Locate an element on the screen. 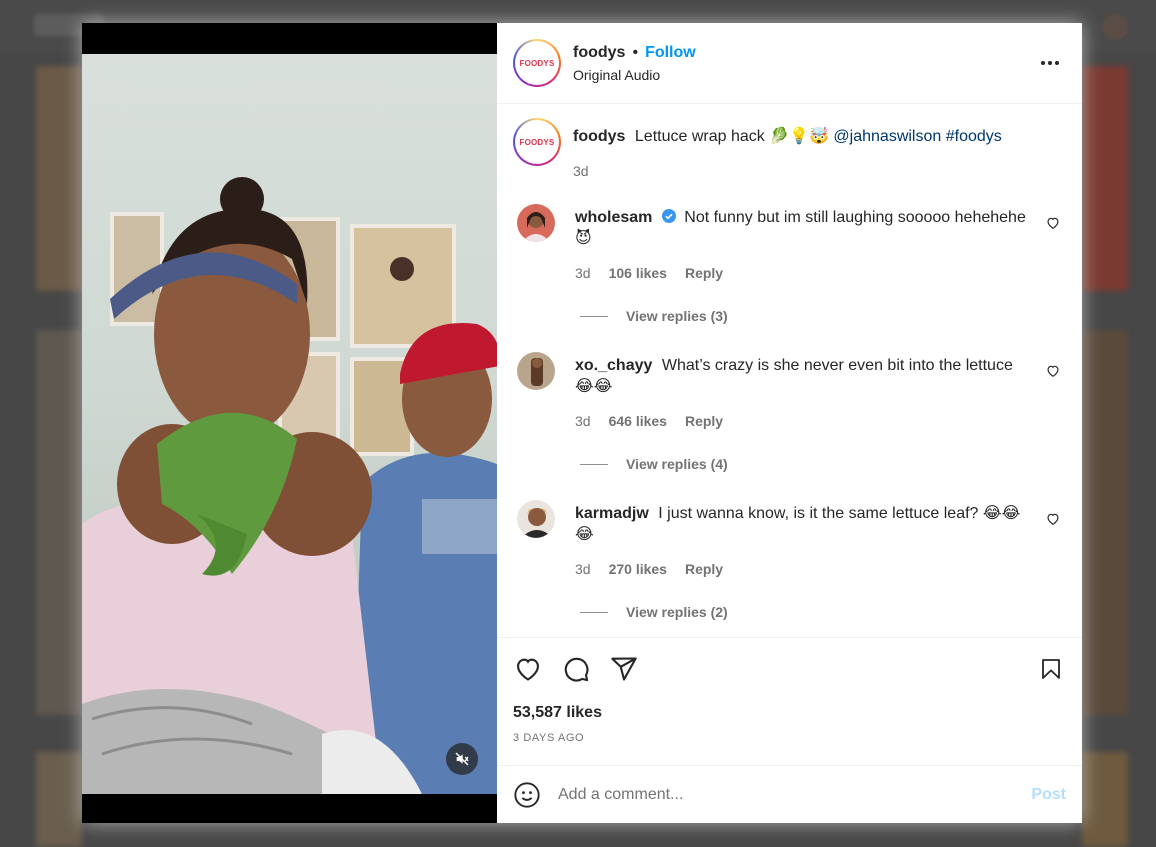 This screenshot has height=847, width=1156. share-icon is located at coordinates (624, 669).